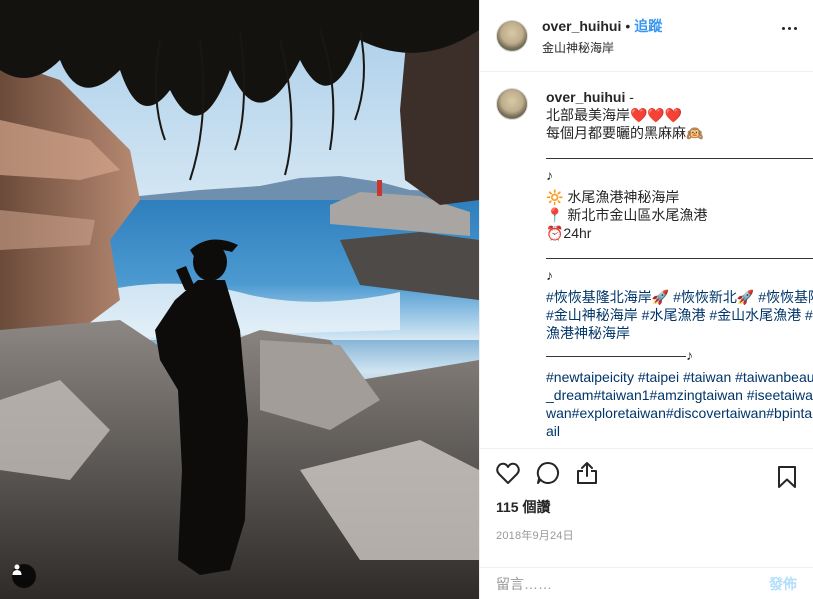 This screenshot has width=813, height=599. Describe the element at coordinates (17, 569) in the screenshot. I see `person-icon` at that location.